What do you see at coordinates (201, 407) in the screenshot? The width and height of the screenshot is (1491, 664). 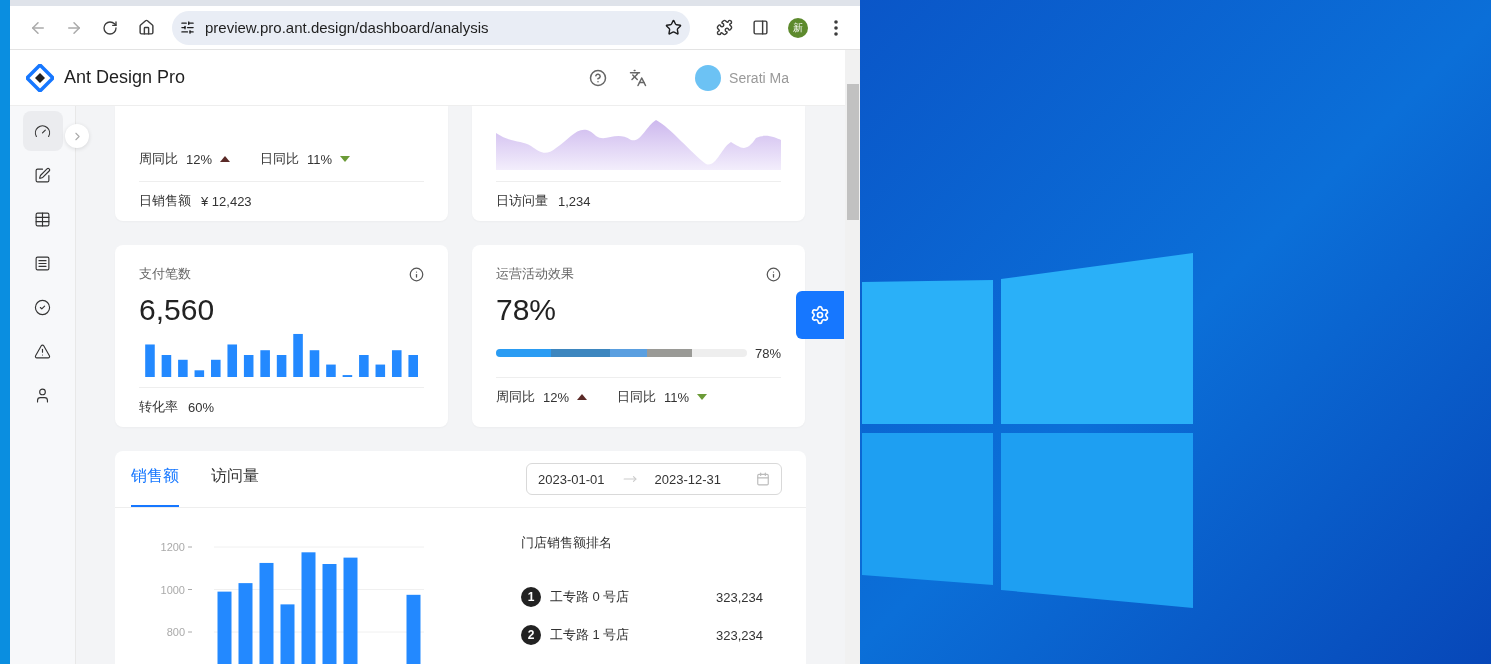 I see `footer-value: 60%` at bounding box center [201, 407].